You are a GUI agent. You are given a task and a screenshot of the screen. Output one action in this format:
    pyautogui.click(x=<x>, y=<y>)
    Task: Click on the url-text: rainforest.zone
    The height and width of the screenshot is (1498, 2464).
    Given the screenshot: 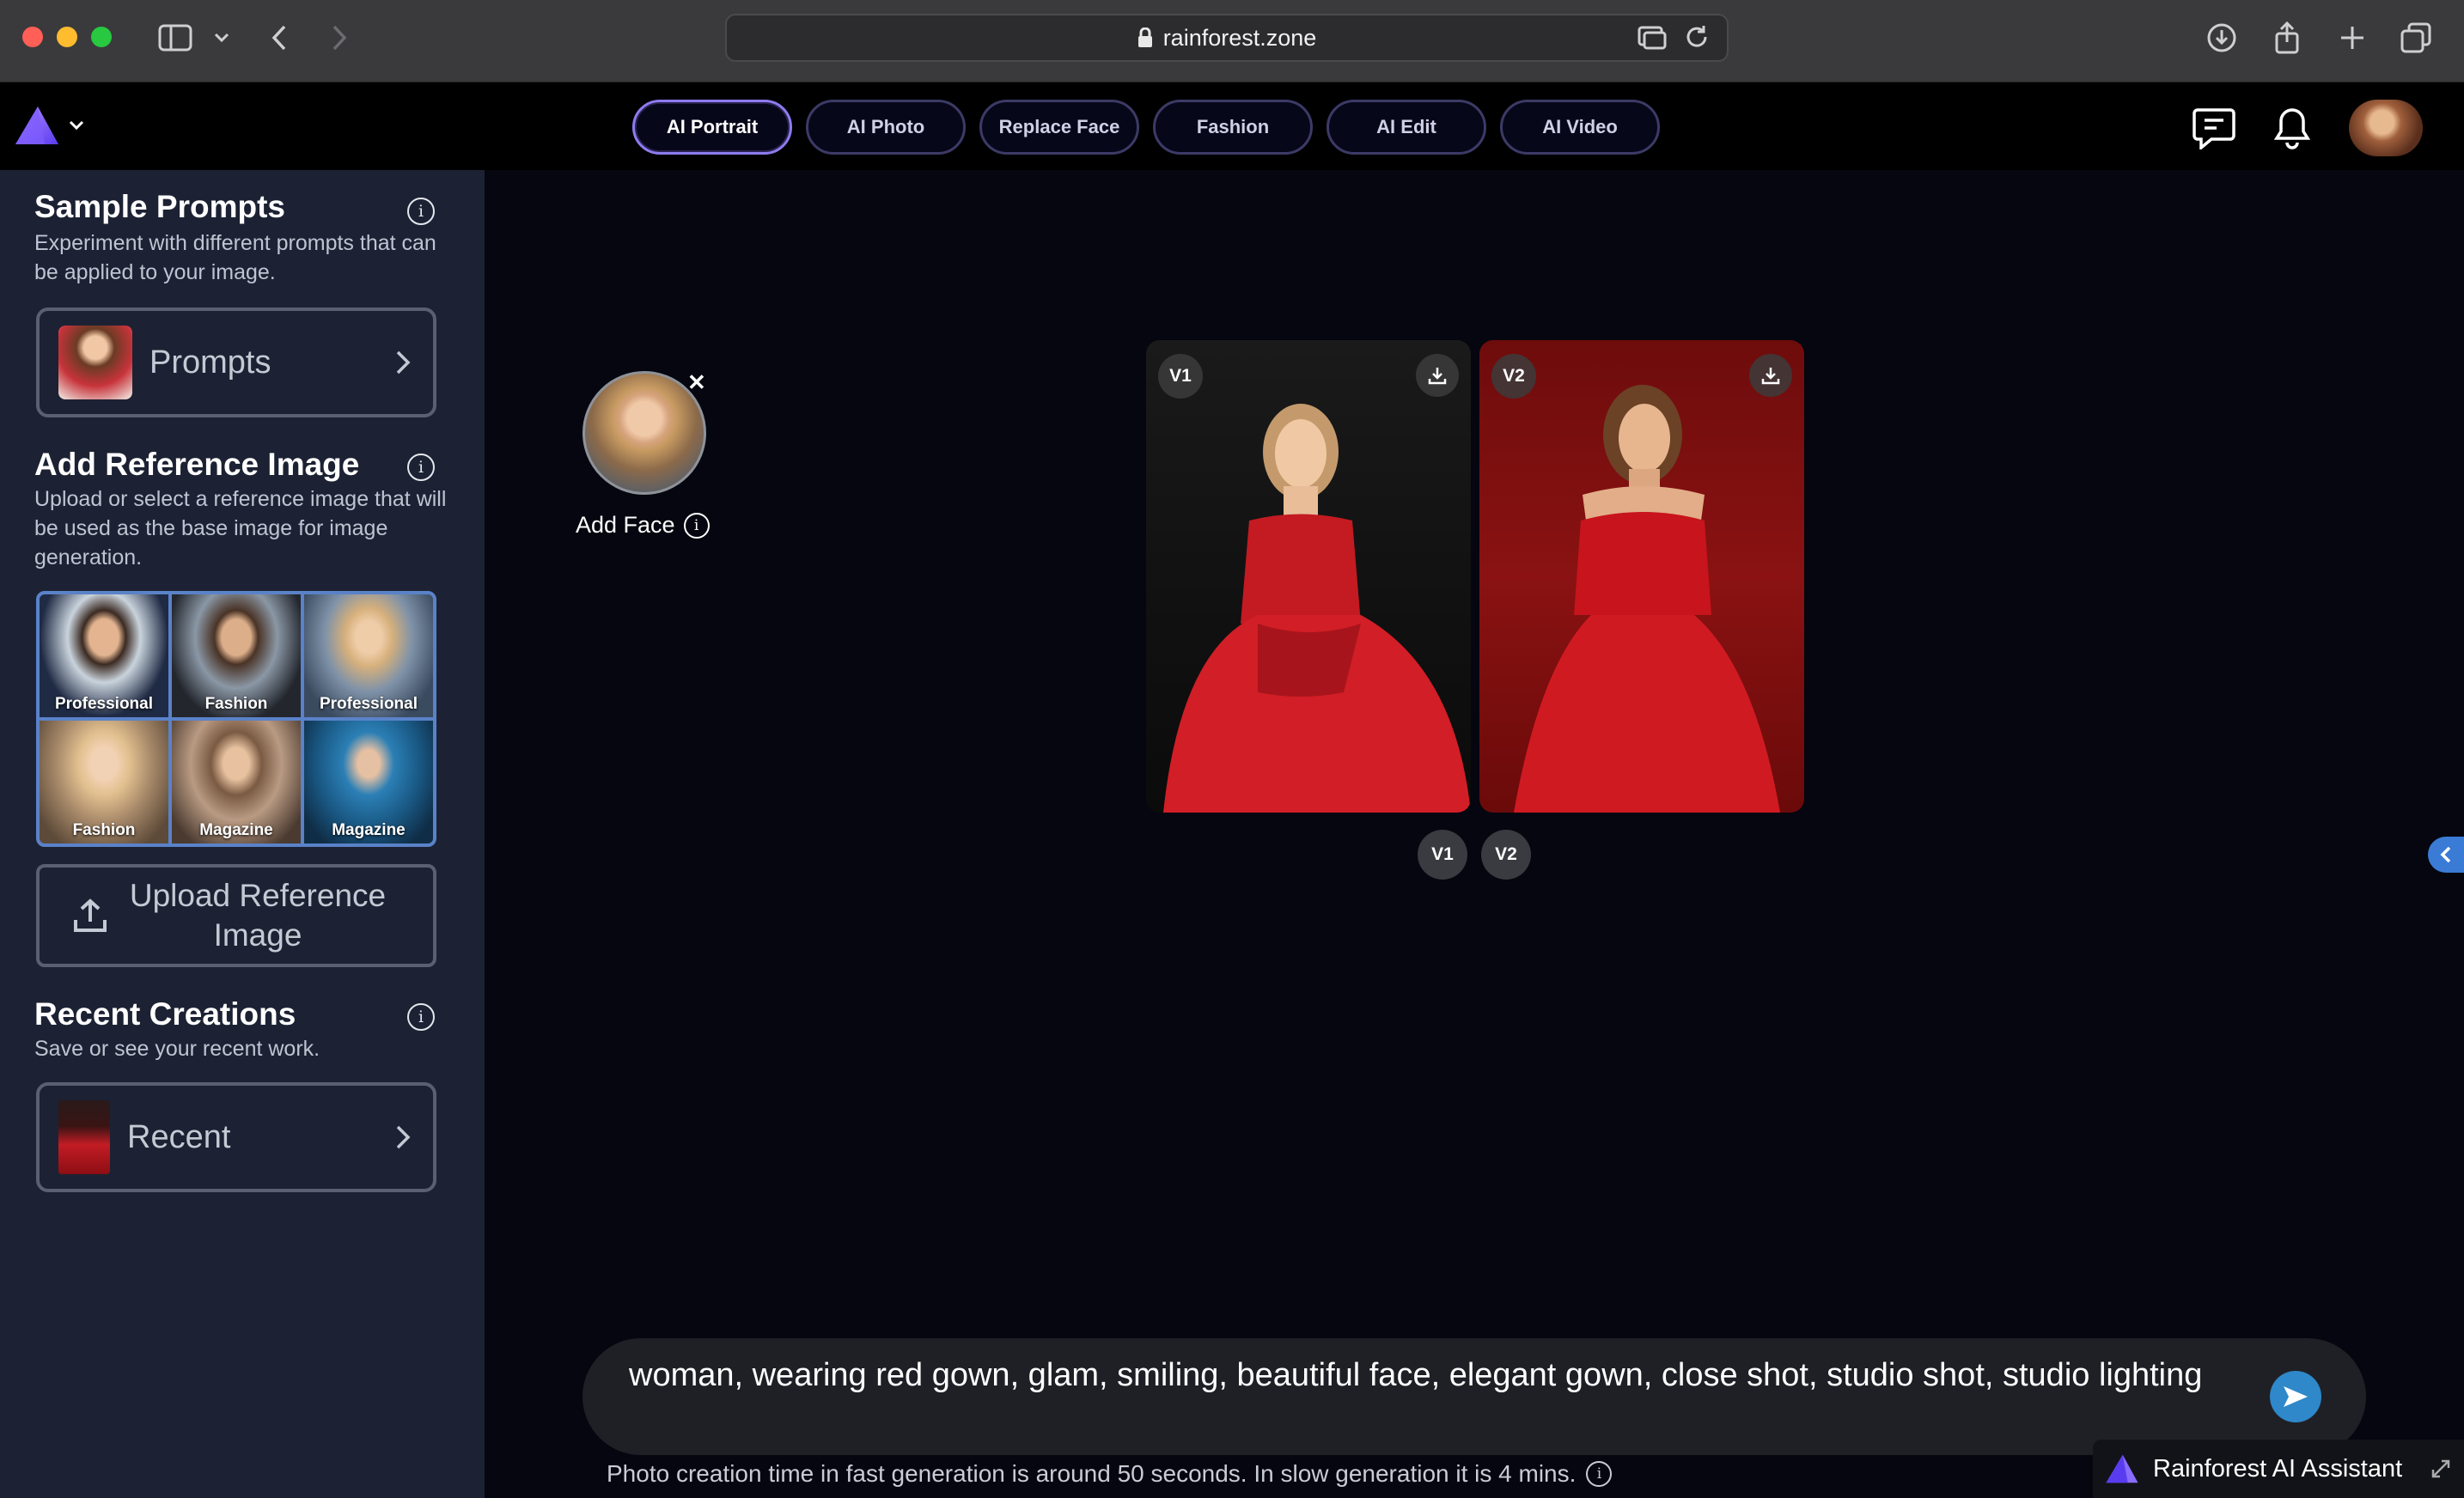 What is the action you would take?
    pyautogui.click(x=1239, y=37)
    